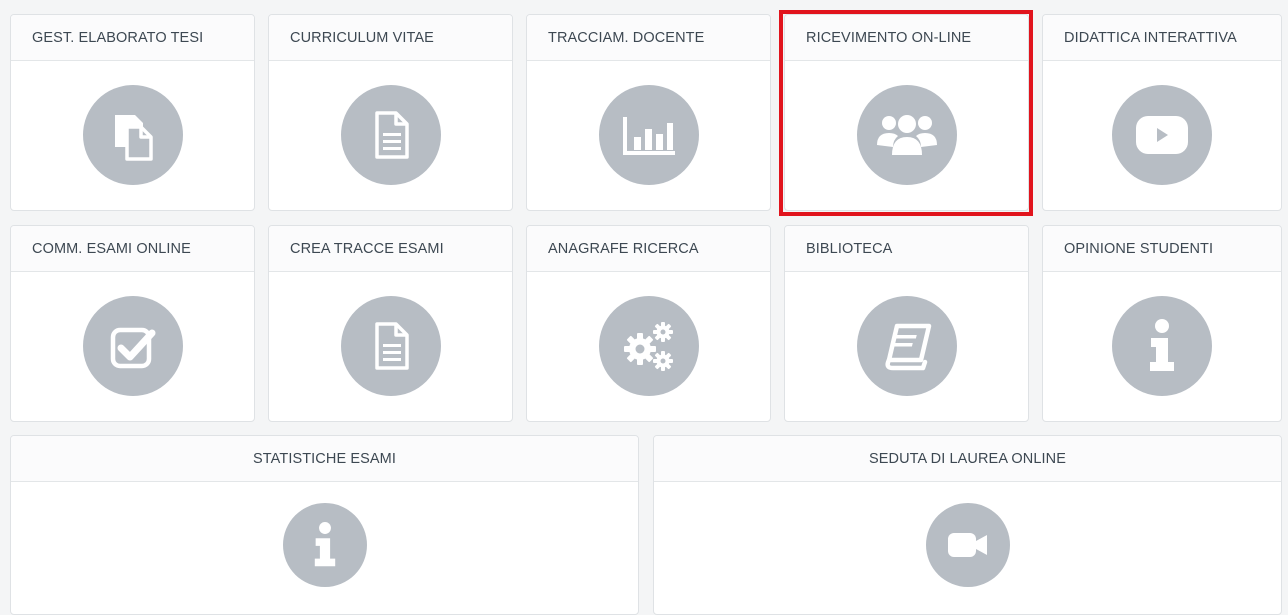 The height and width of the screenshot is (615, 1288). What do you see at coordinates (390, 38) in the screenshot?
I see `tile-title: CURRICULUM VITAE` at bounding box center [390, 38].